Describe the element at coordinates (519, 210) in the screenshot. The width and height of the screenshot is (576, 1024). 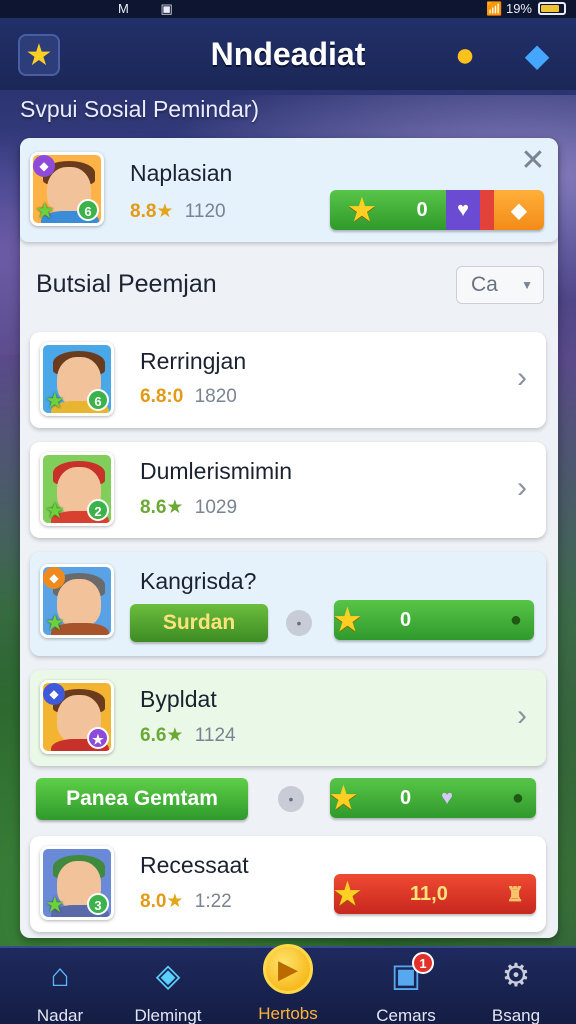
I see `shield-icon: ◆` at that location.